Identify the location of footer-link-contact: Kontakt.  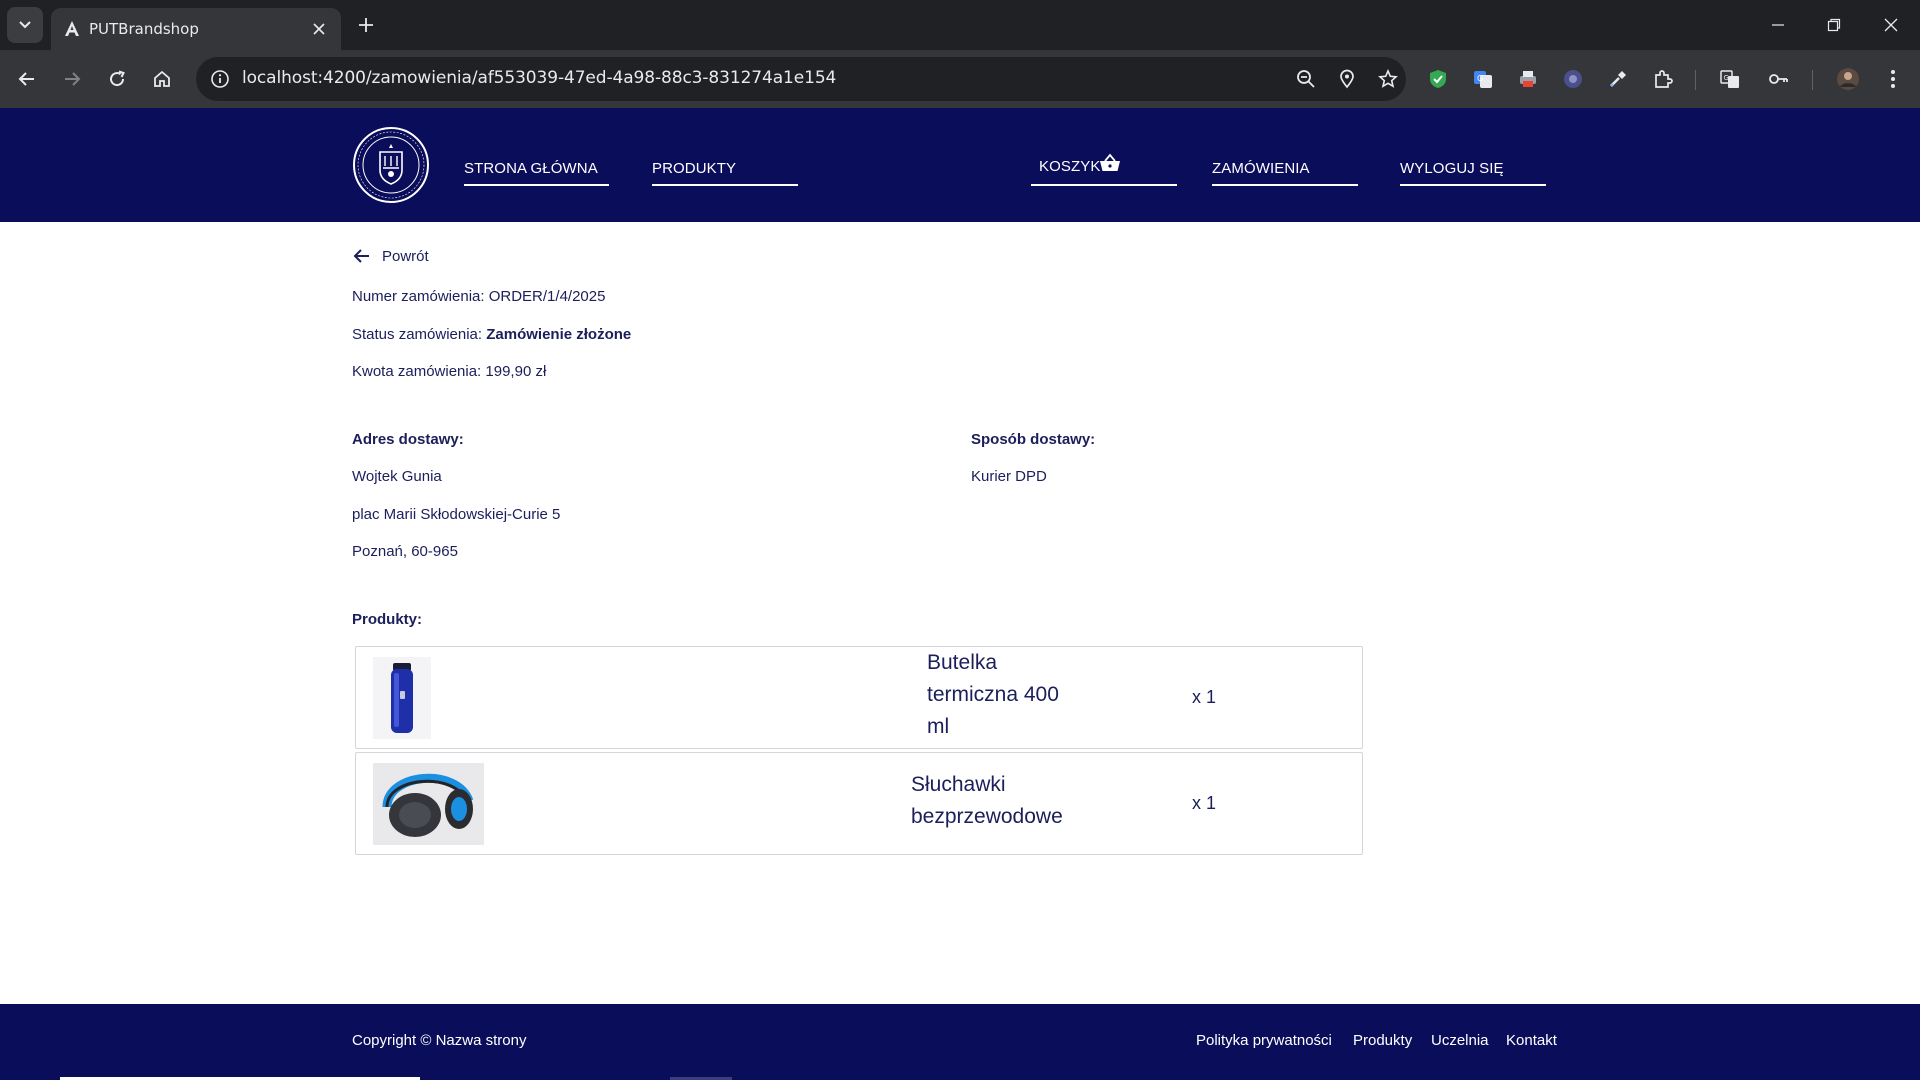
(1531, 1040).